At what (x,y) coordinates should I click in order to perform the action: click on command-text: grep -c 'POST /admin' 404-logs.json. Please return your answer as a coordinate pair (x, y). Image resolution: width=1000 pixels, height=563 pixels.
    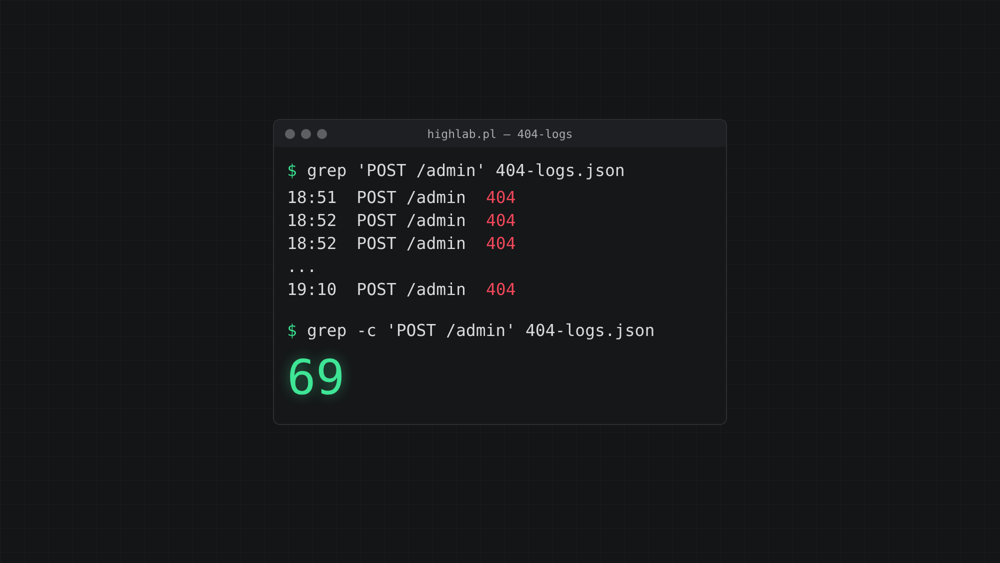
    Looking at the image, I should click on (480, 331).